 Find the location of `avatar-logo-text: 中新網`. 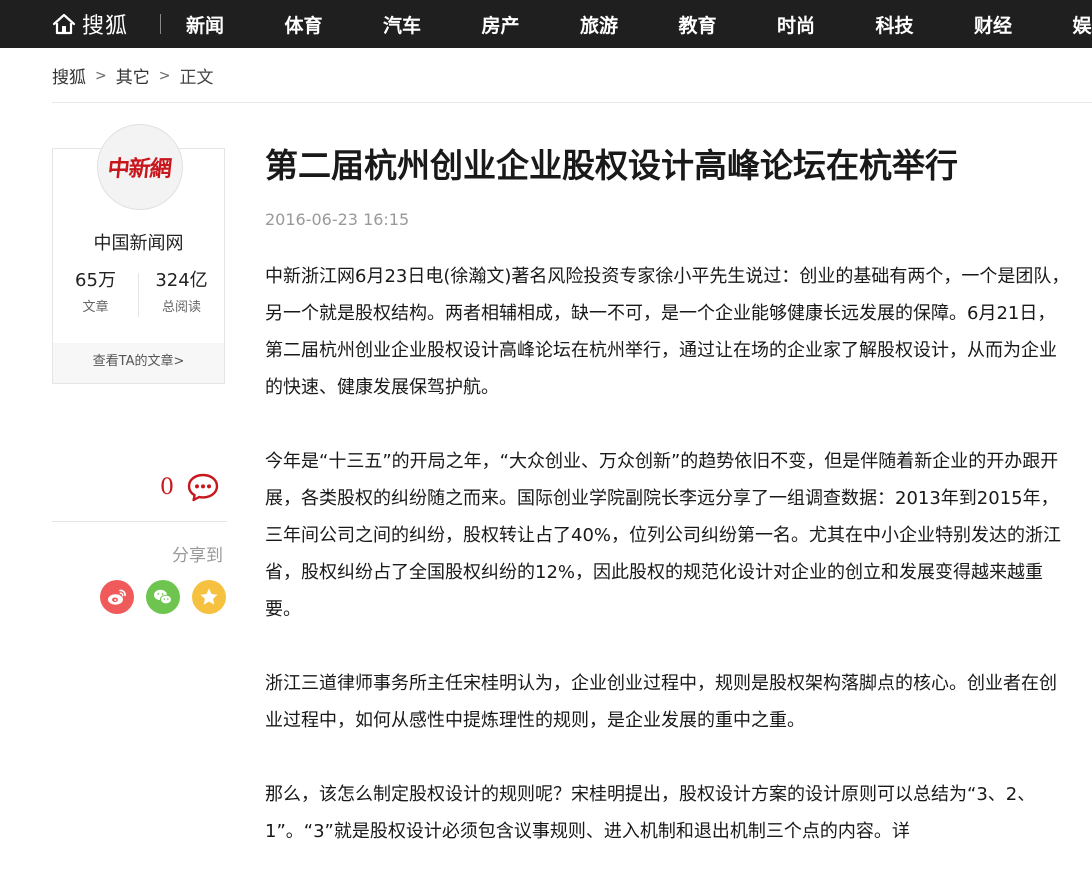

avatar-logo-text: 中新網 is located at coordinates (140, 167).